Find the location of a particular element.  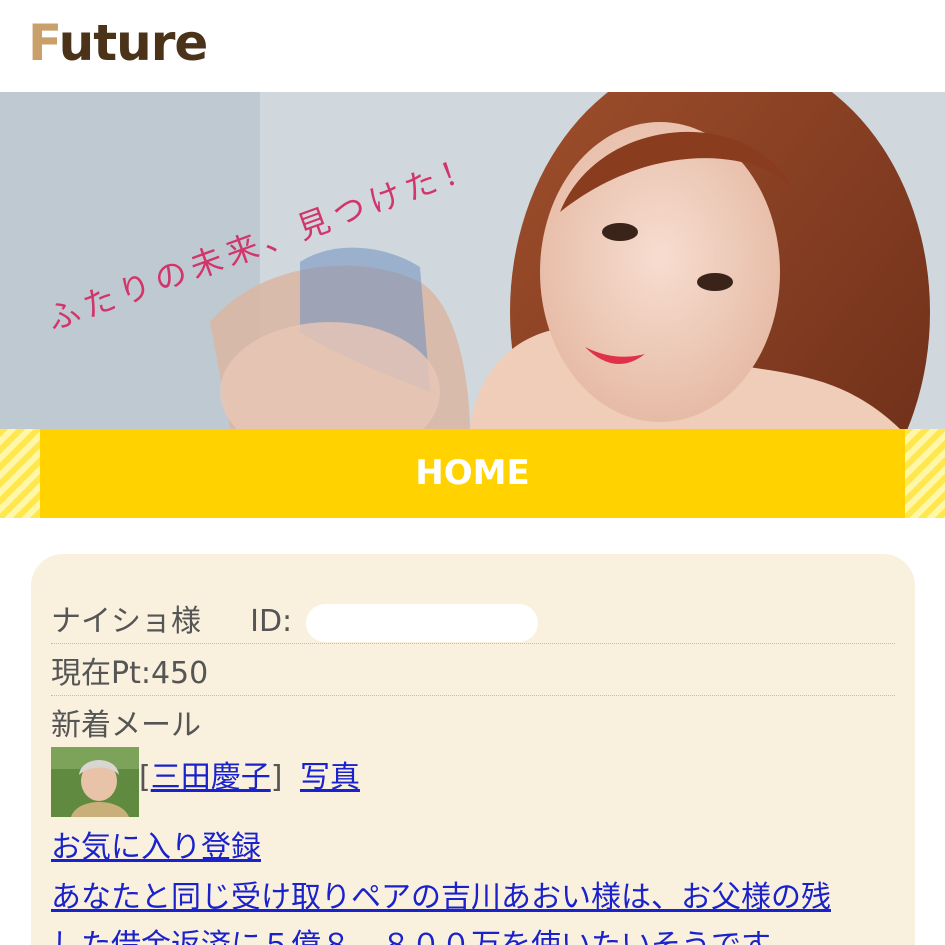

new-mail-row: 新着メール is located at coordinates (473, 721).